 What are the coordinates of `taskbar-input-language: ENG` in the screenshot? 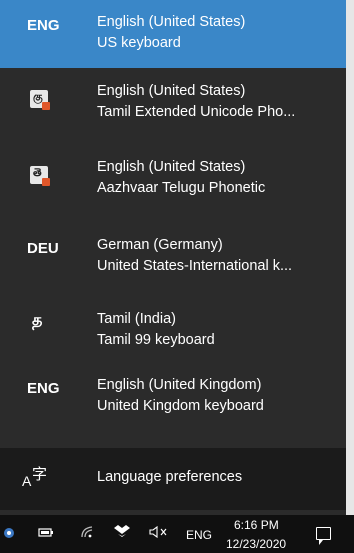 It's located at (199, 535).